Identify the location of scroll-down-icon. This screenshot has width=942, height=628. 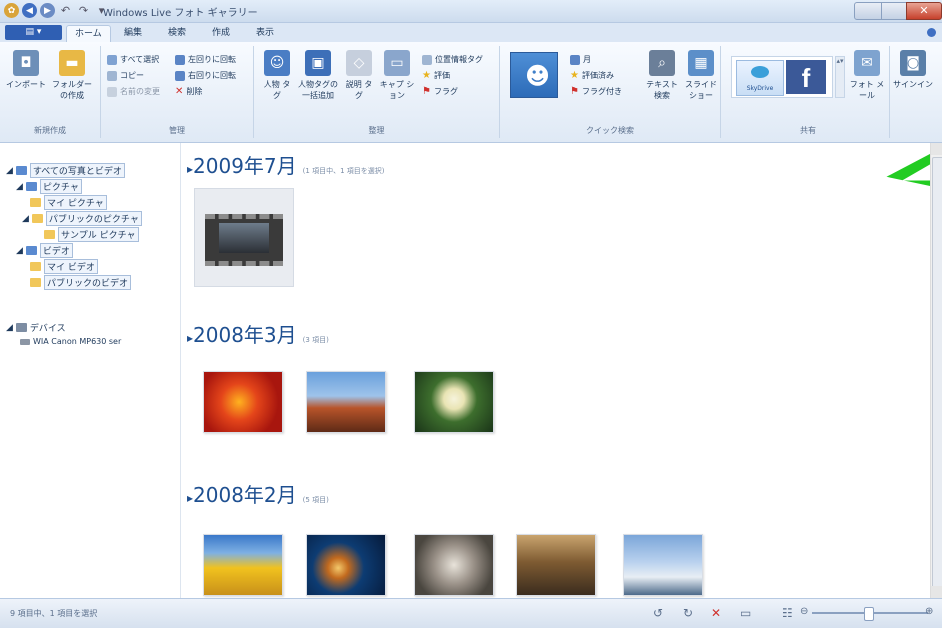
(936, 592).